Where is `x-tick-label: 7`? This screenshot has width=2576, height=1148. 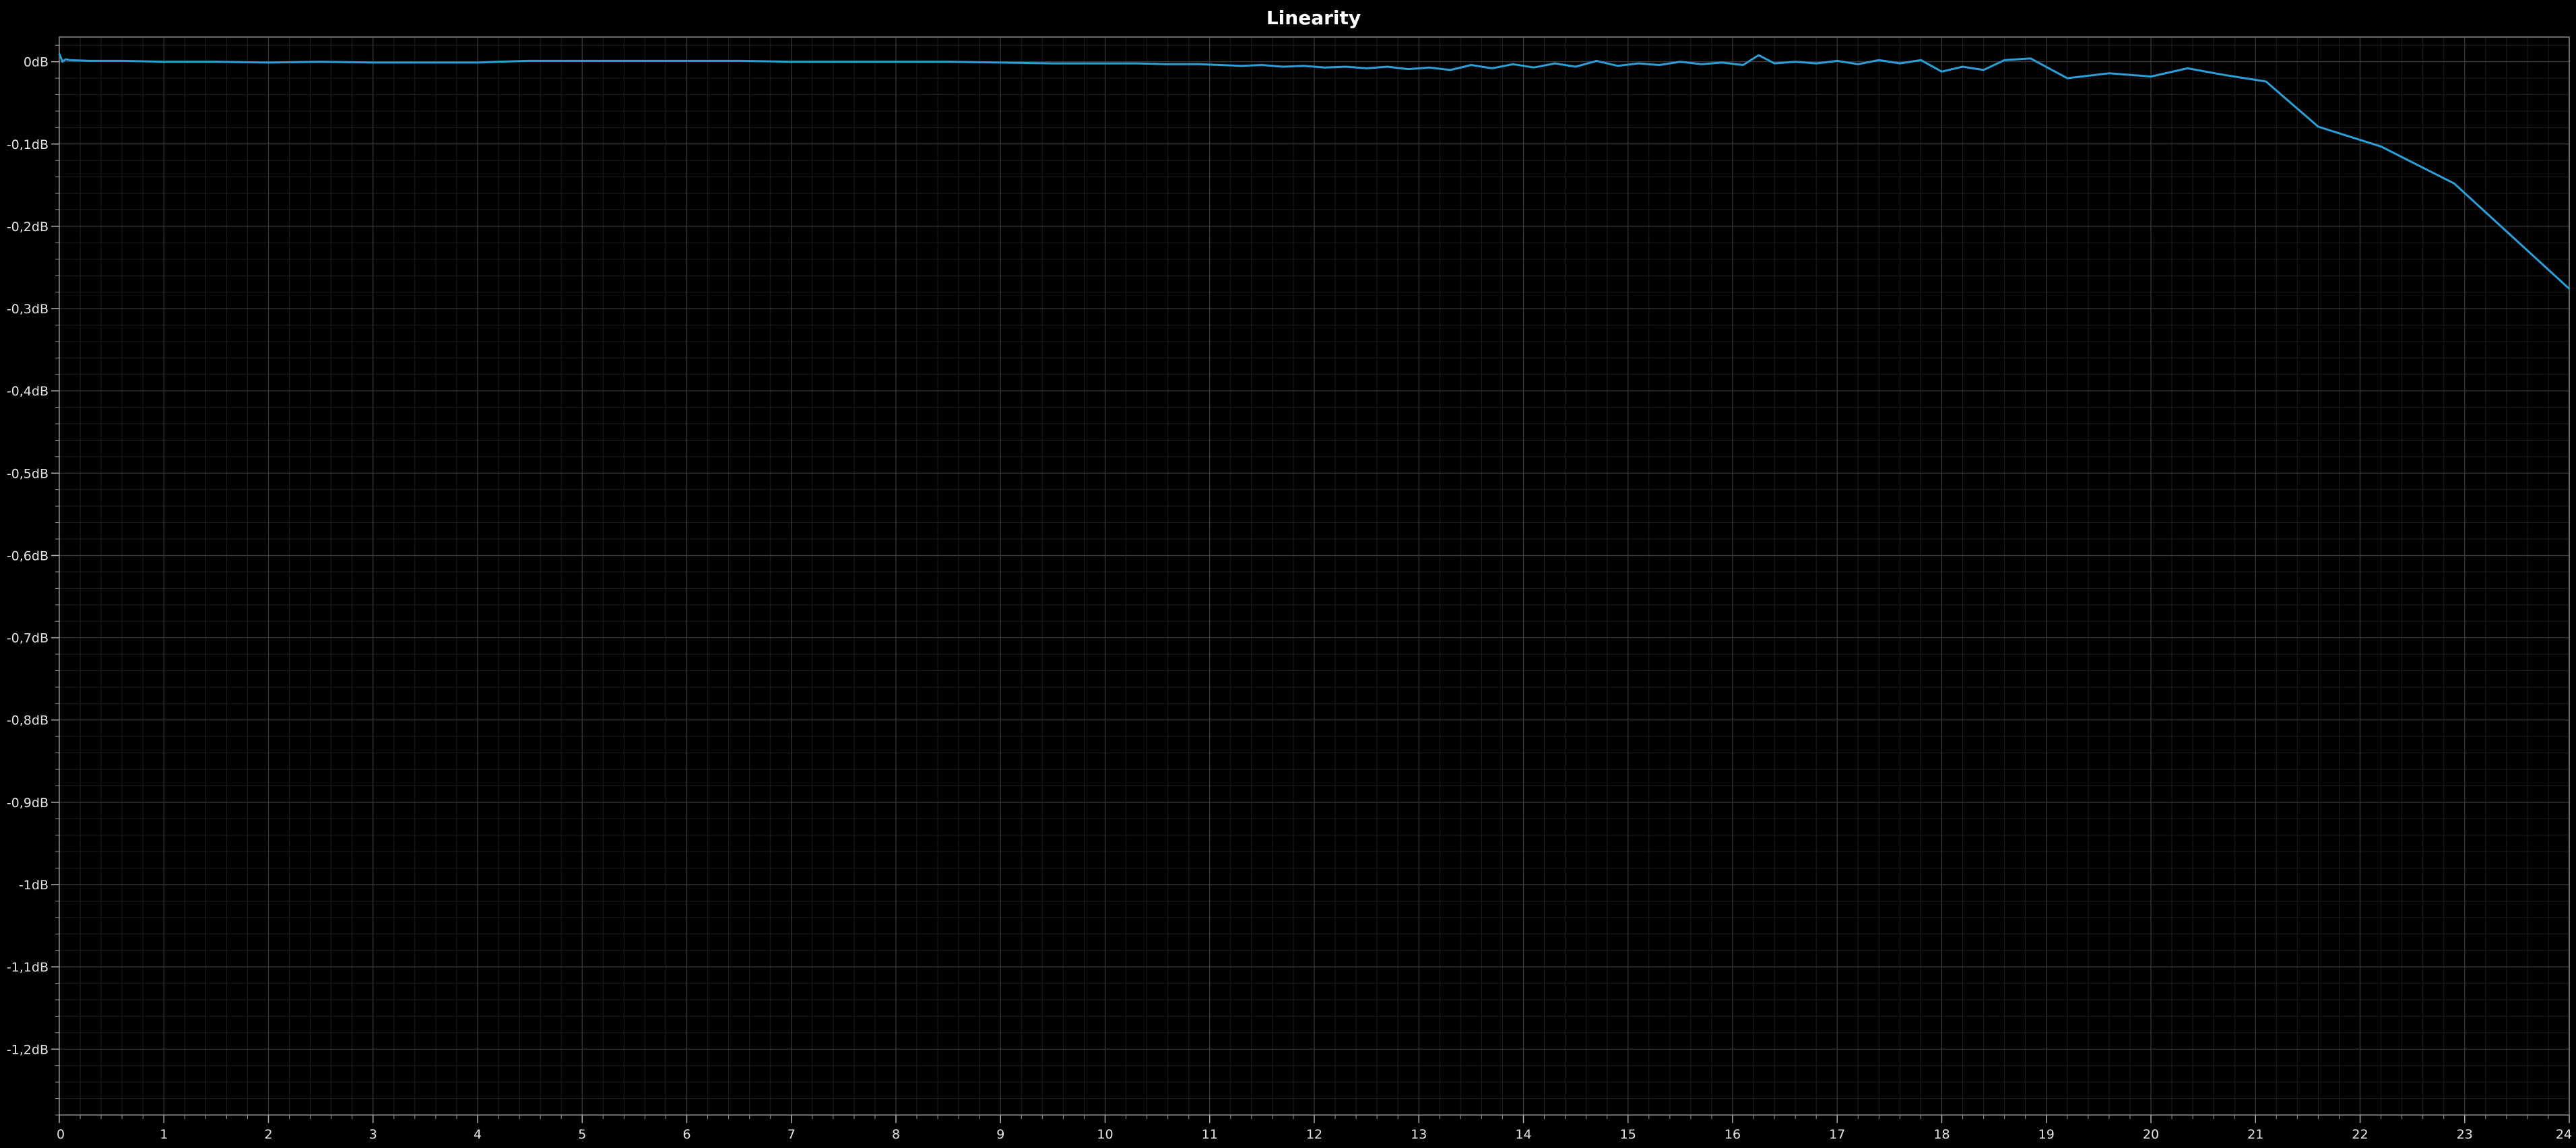 x-tick-label: 7 is located at coordinates (791, 1134).